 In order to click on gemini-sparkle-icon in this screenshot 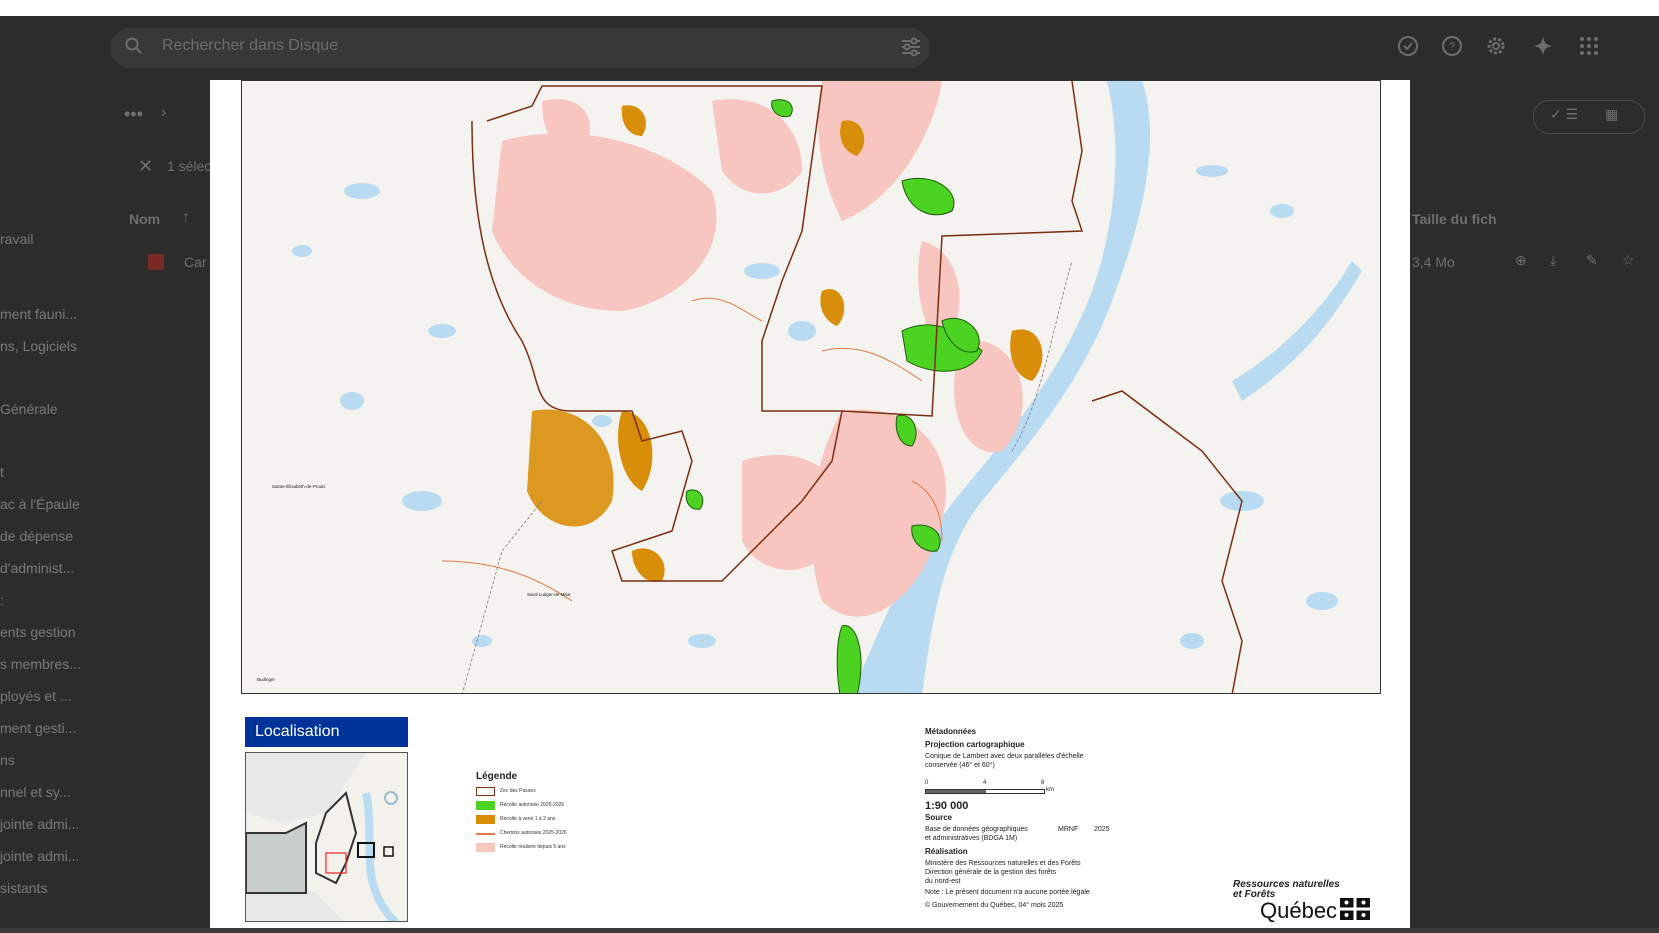, I will do `click(1543, 46)`.